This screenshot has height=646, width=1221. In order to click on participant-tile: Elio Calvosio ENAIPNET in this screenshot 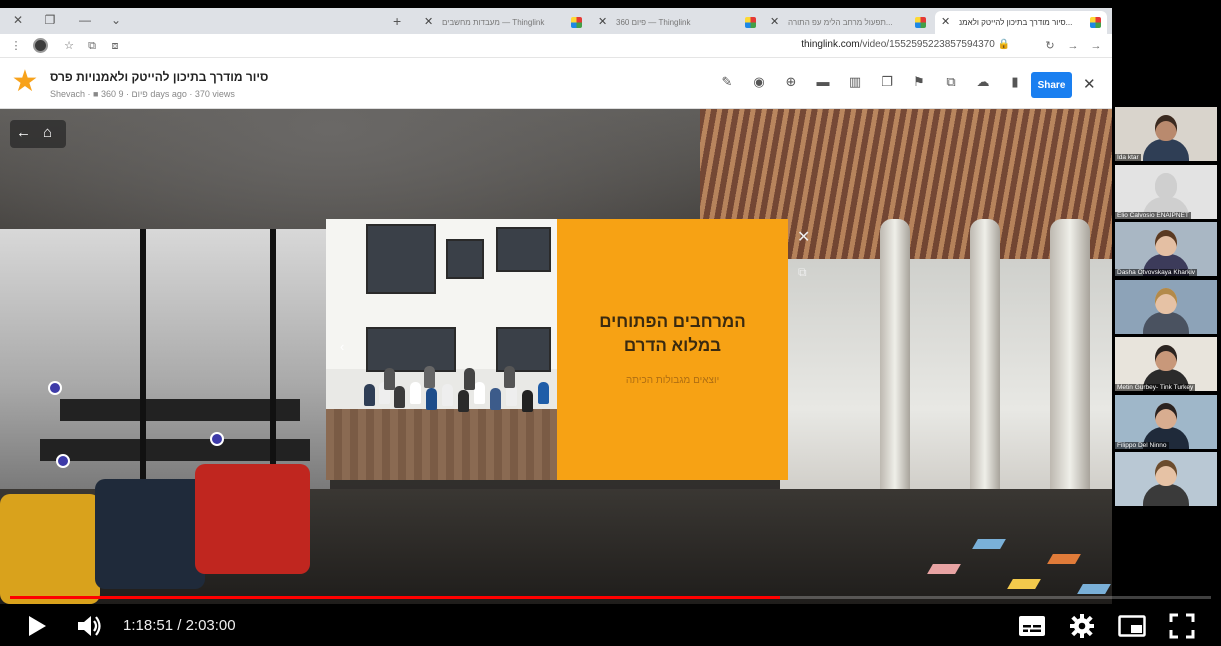, I will do `click(1166, 191)`.